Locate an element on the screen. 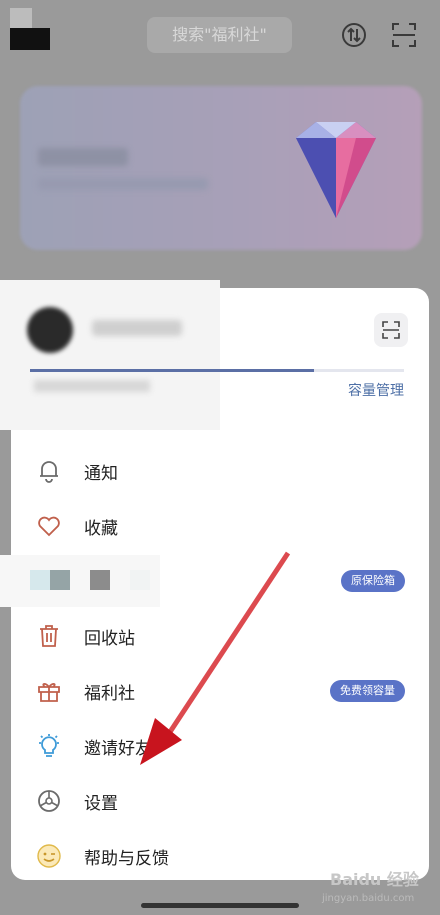 Image resolution: width=440 pixels, height=915 pixels. bell-icon is located at coordinates (49, 472).